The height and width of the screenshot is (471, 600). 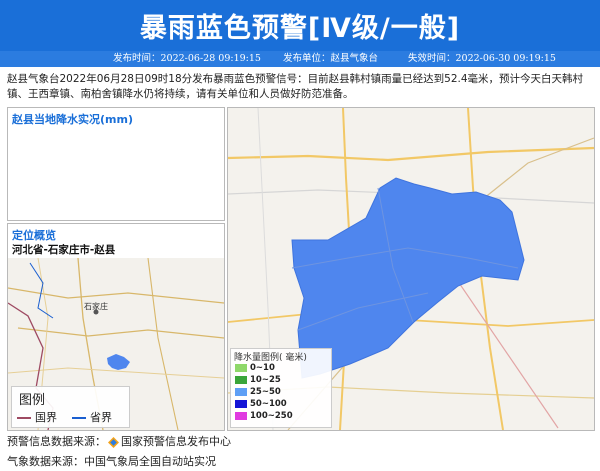 What do you see at coordinates (187, 58) in the screenshot?
I see `issue-time: 发布时间：2022-06-28 09:19:15` at bounding box center [187, 58].